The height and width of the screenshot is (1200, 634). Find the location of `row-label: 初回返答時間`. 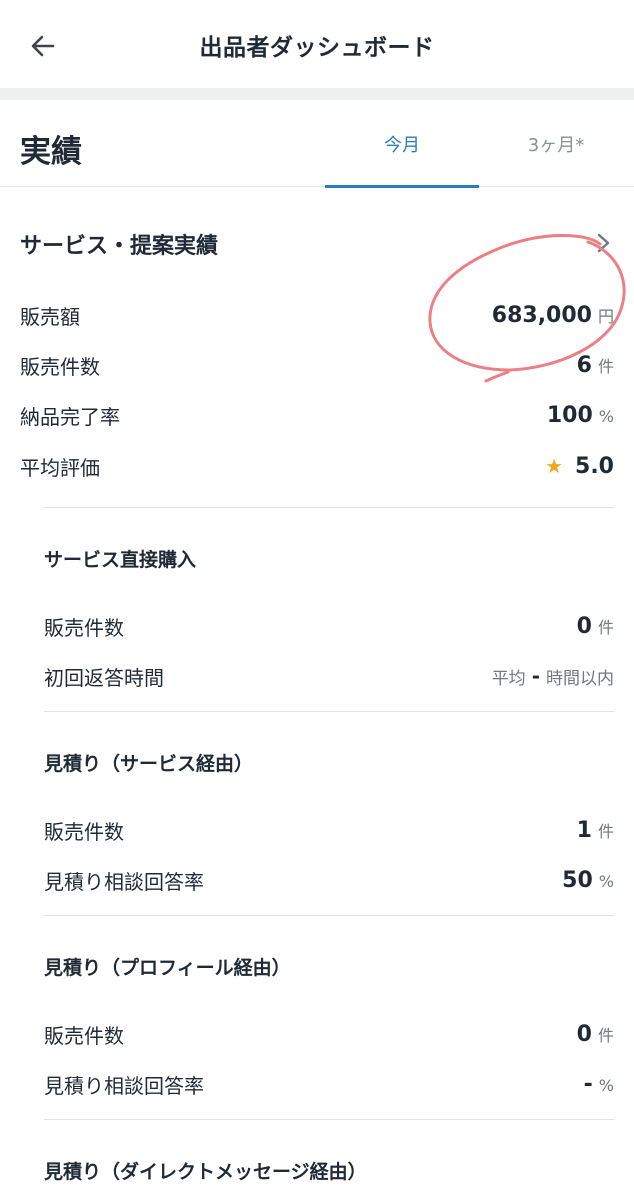

row-label: 初回返答時間 is located at coordinates (104, 677).